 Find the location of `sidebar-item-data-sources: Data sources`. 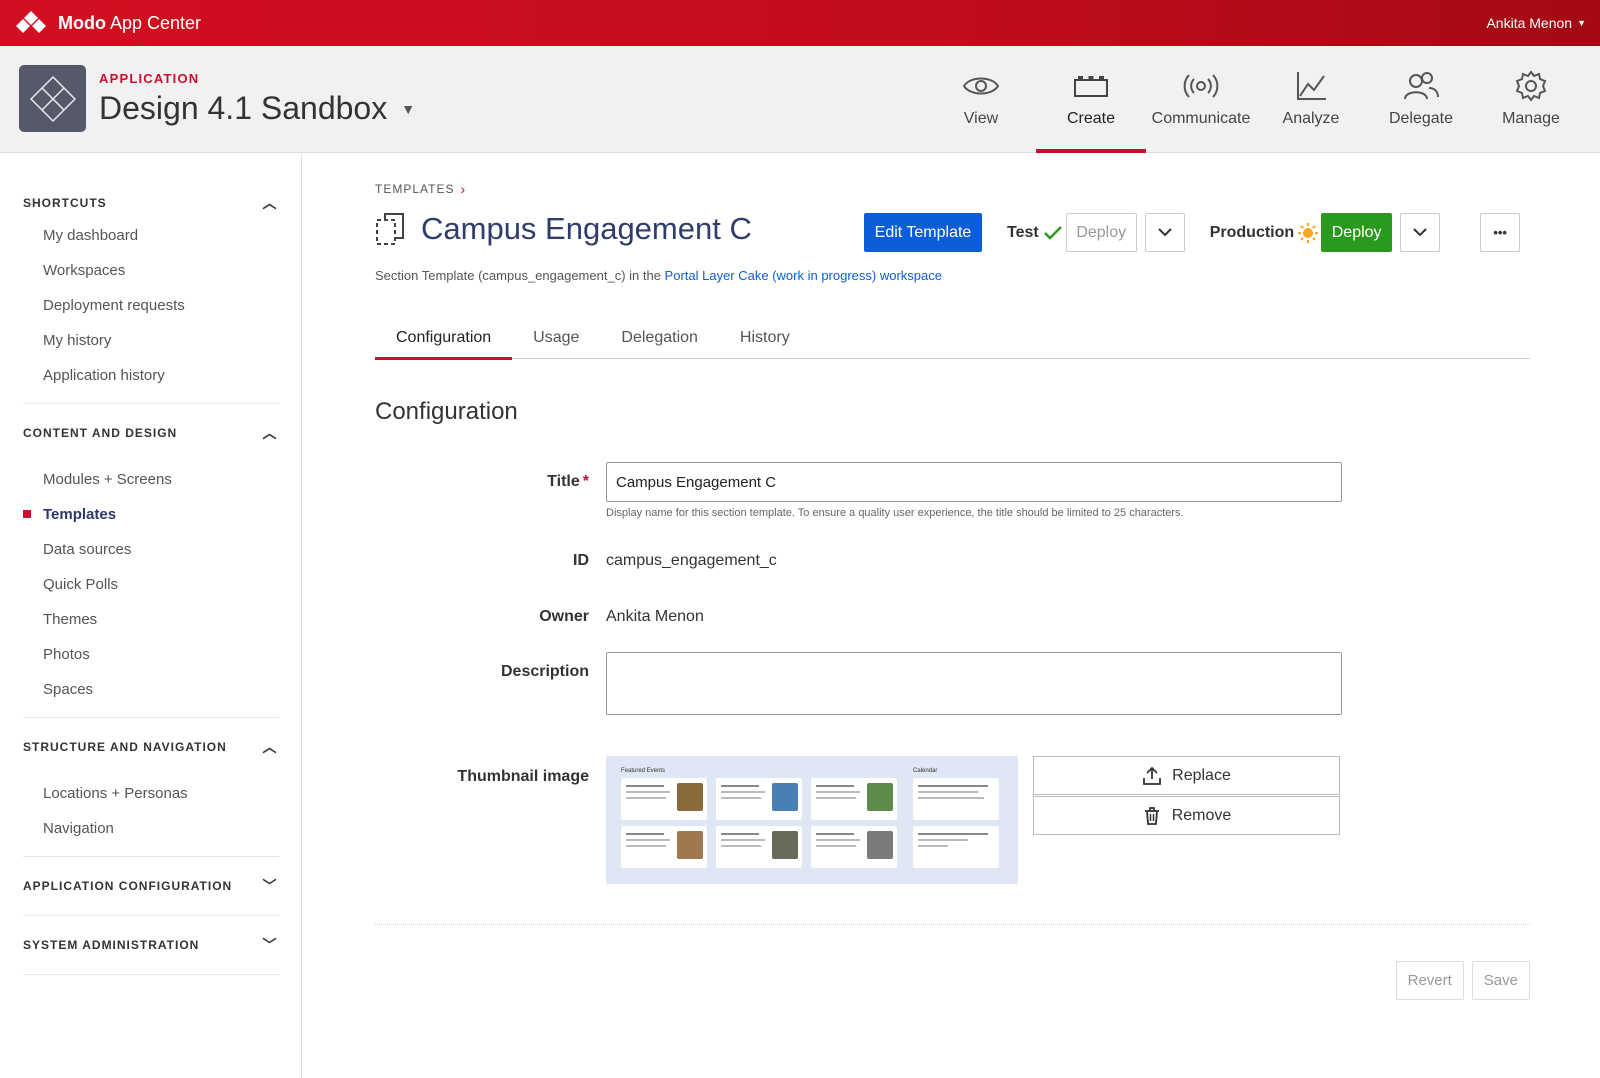

sidebar-item-data-sources: Data sources is located at coordinates (151, 549).